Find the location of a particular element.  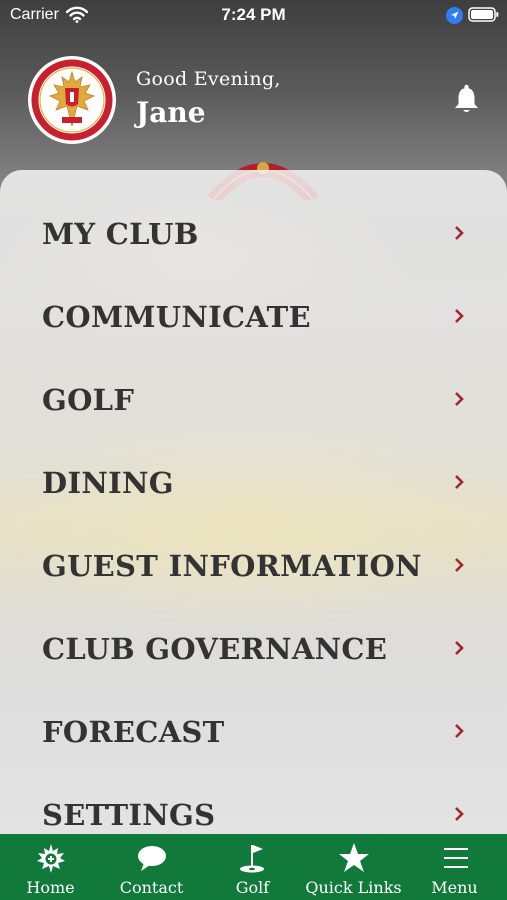

menu-item-dining: DINING is located at coordinates (253, 481).